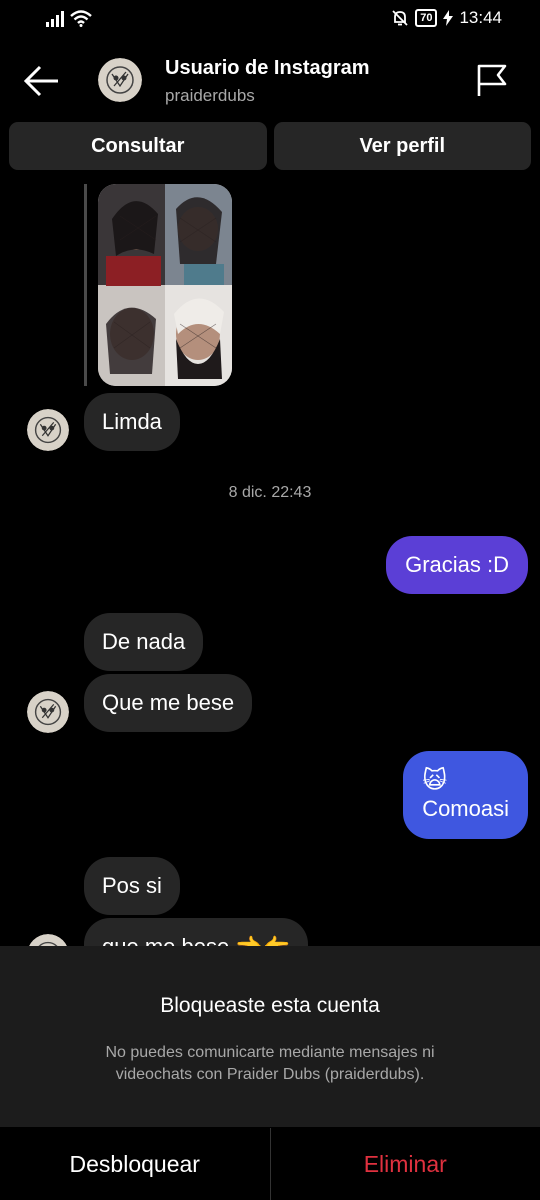 The image size is (540, 1200). What do you see at coordinates (402, 146) in the screenshot?
I see `view-profile-button: Ver perfil` at bounding box center [402, 146].